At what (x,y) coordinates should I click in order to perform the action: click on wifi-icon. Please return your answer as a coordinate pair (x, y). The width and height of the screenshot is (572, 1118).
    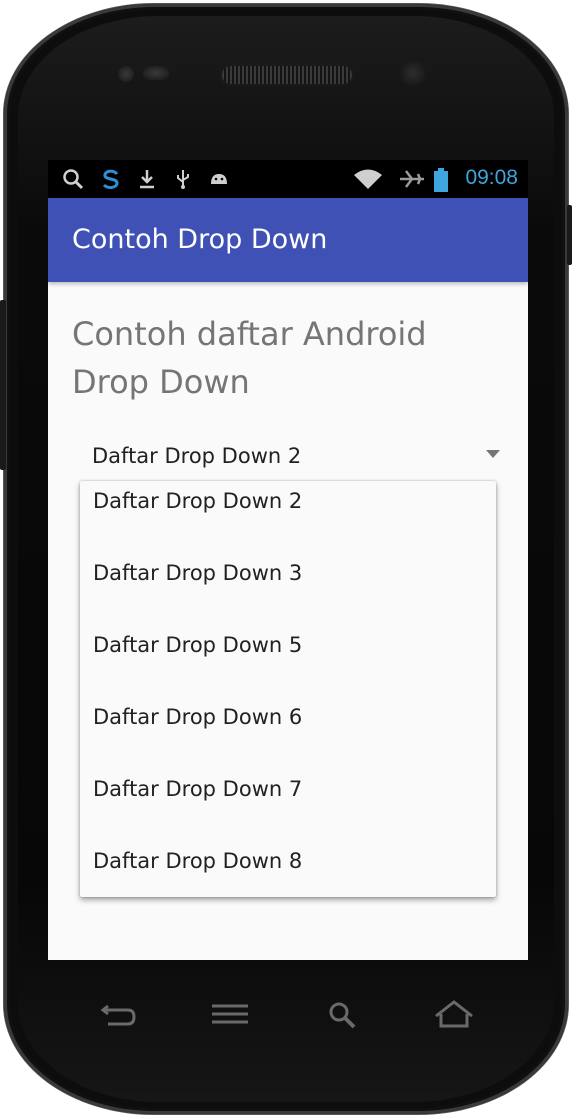
    Looking at the image, I should click on (368, 179).